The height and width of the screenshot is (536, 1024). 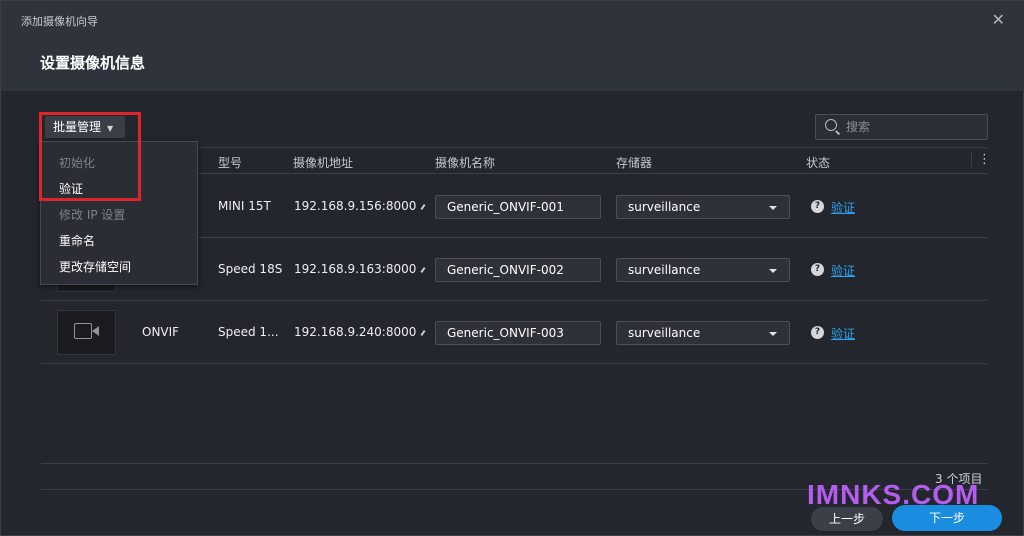 What do you see at coordinates (465, 162) in the screenshot?
I see `header-name: 摄像机名称` at bounding box center [465, 162].